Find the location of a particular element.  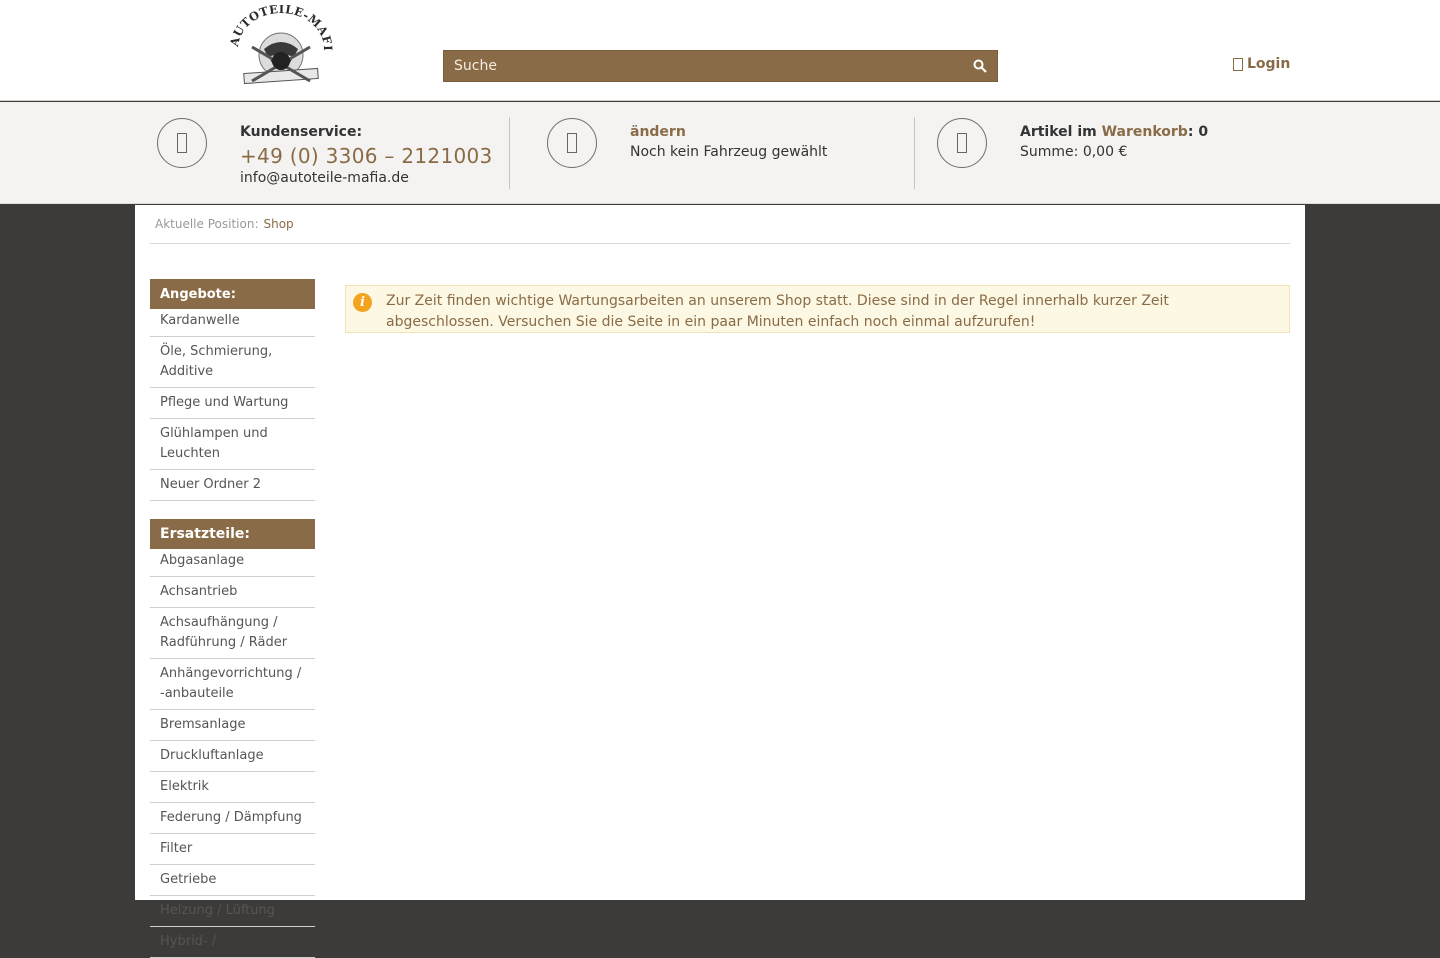

cart-count: : 0 is located at coordinates (1198, 132).